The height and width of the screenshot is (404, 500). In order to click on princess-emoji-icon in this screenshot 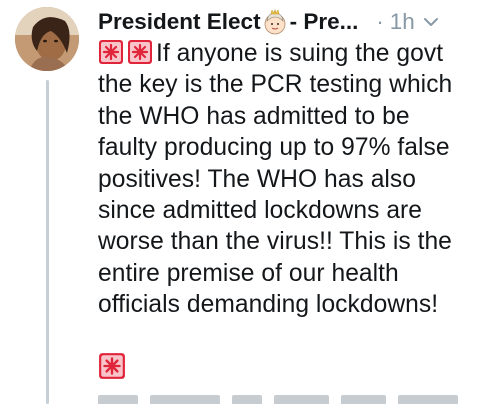, I will do `click(274, 22)`.